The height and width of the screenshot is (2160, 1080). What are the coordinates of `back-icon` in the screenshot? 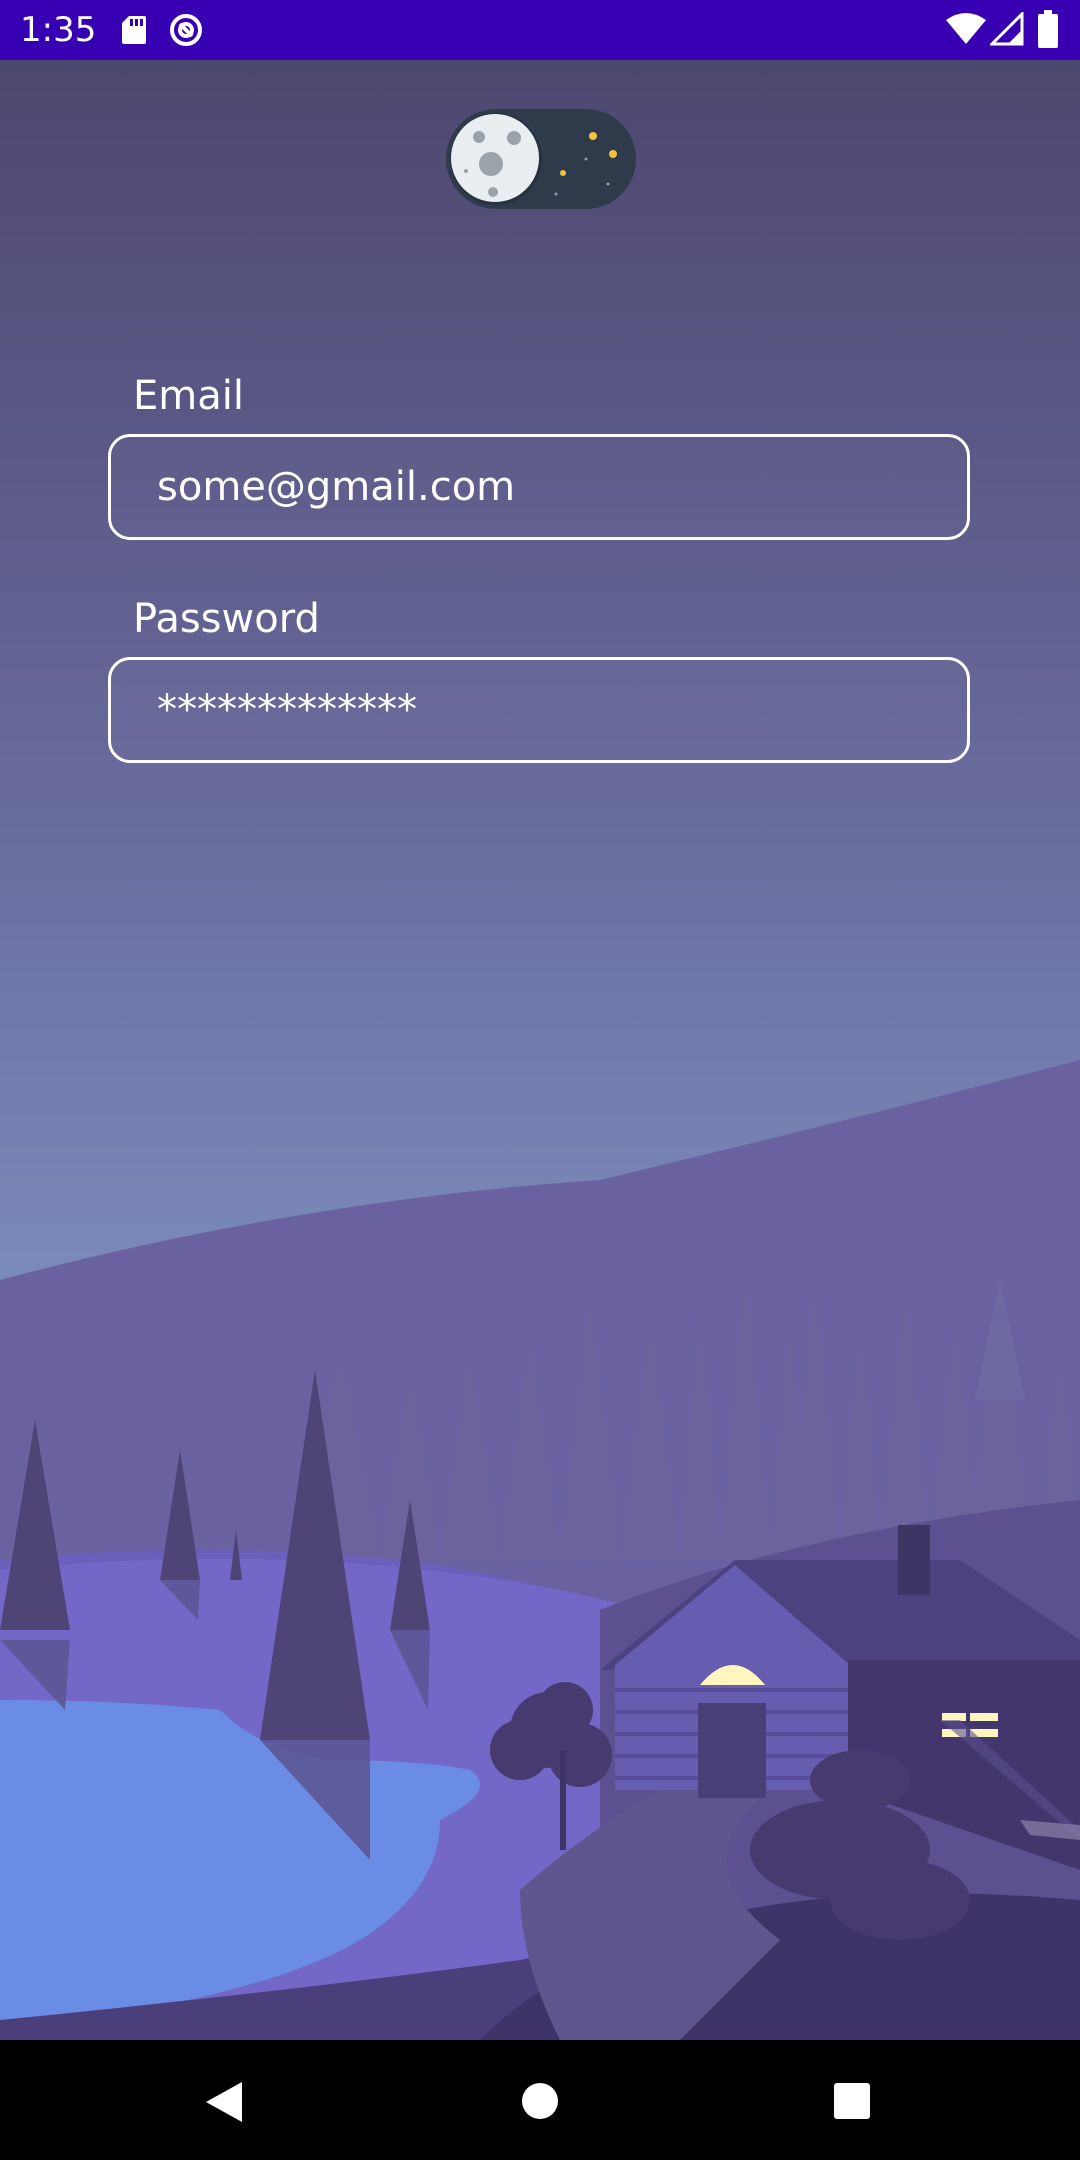 It's located at (224, 2102).